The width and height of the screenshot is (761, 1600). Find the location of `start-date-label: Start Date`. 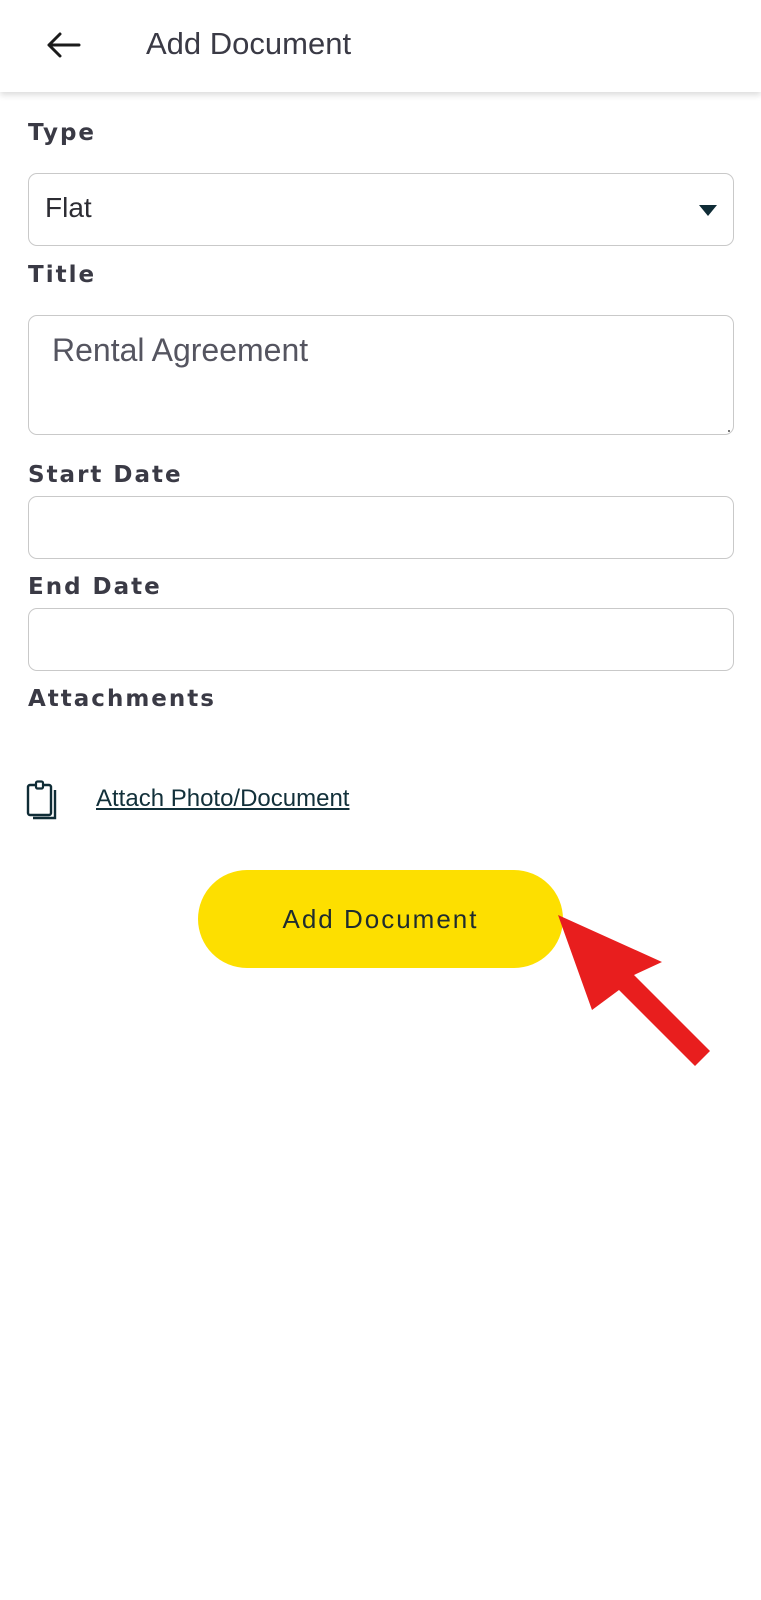

start-date-label: Start Date is located at coordinates (105, 475).